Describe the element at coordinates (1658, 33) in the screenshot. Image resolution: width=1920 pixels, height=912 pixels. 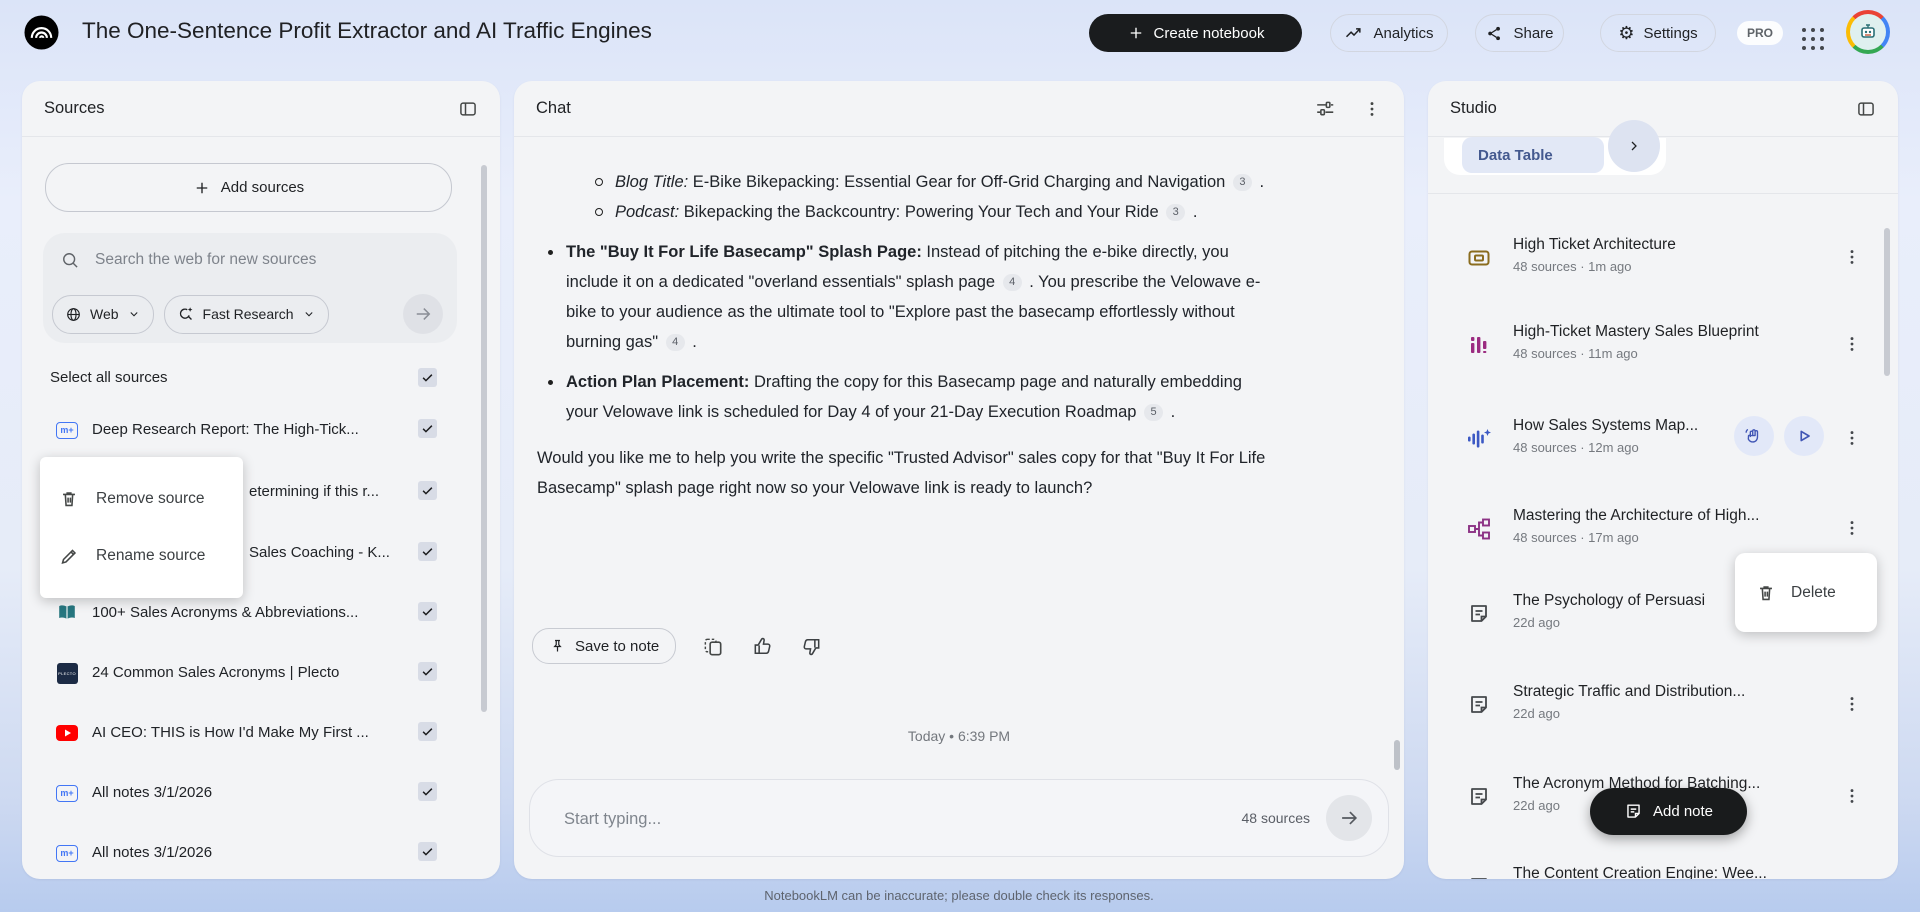
I see `settings-button: ⚙ Settings` at that location.